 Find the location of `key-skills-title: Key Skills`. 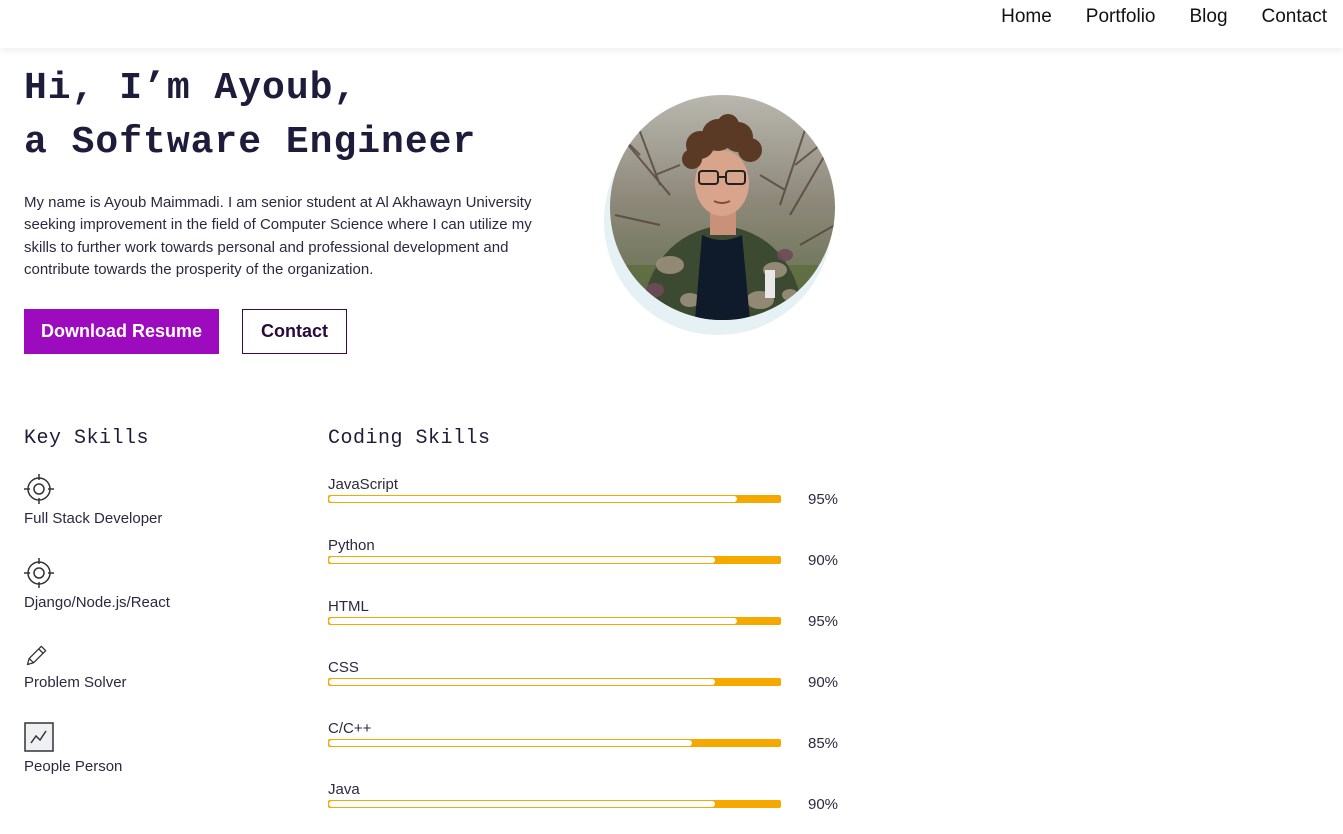

key-skills-title: Key Skills is located at coordinates (87, 438).